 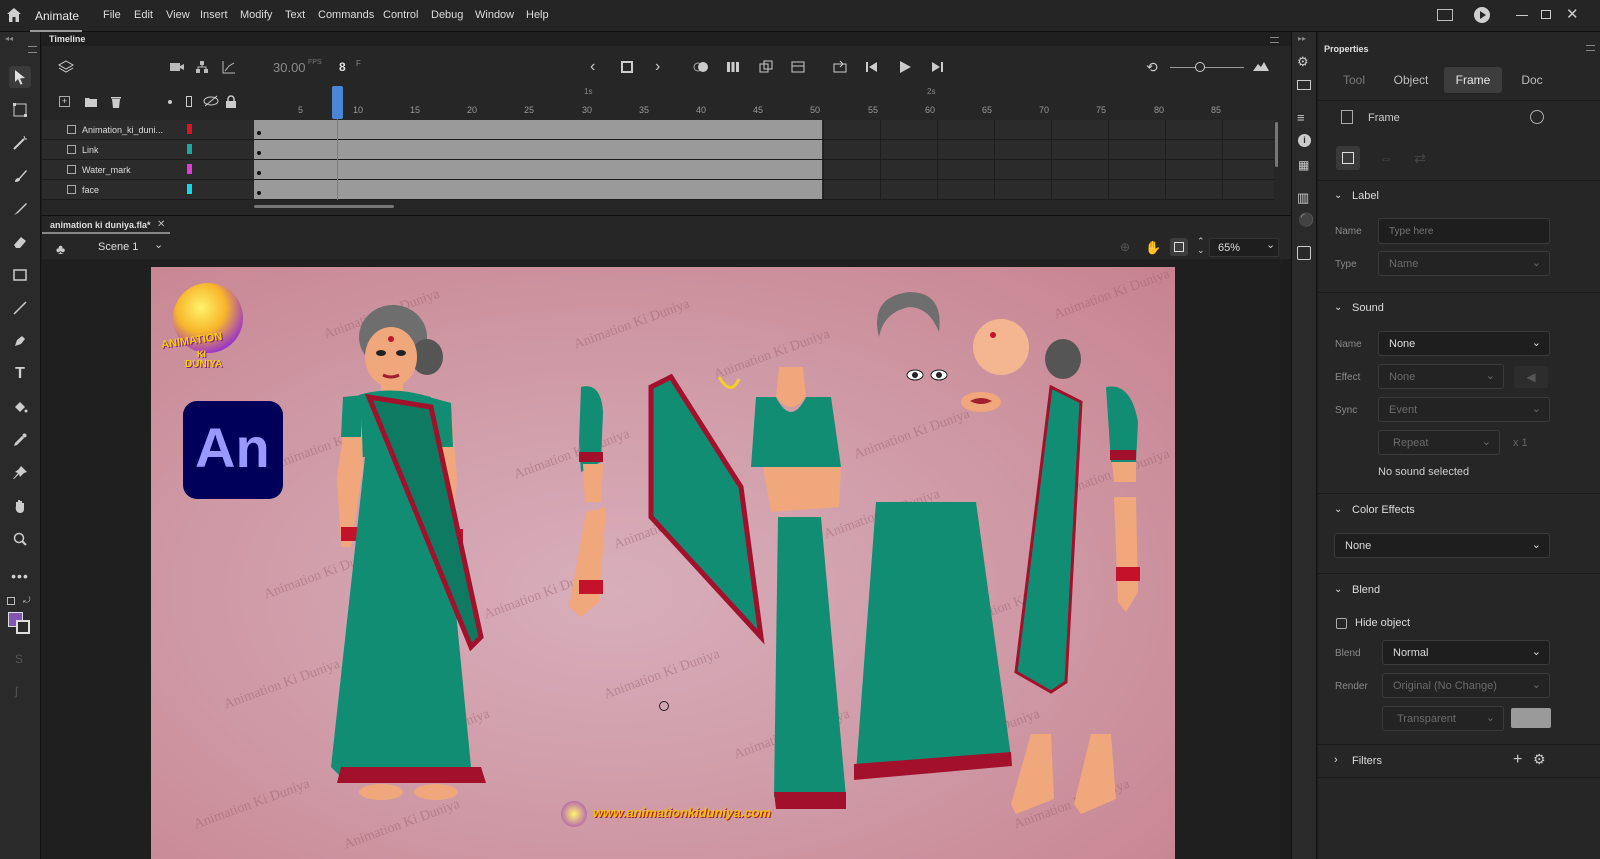 What do you see at coordinates (1473, 80) in the screenshot?
I see `tab-frame: Frame` at bounding box center [1473, 80].